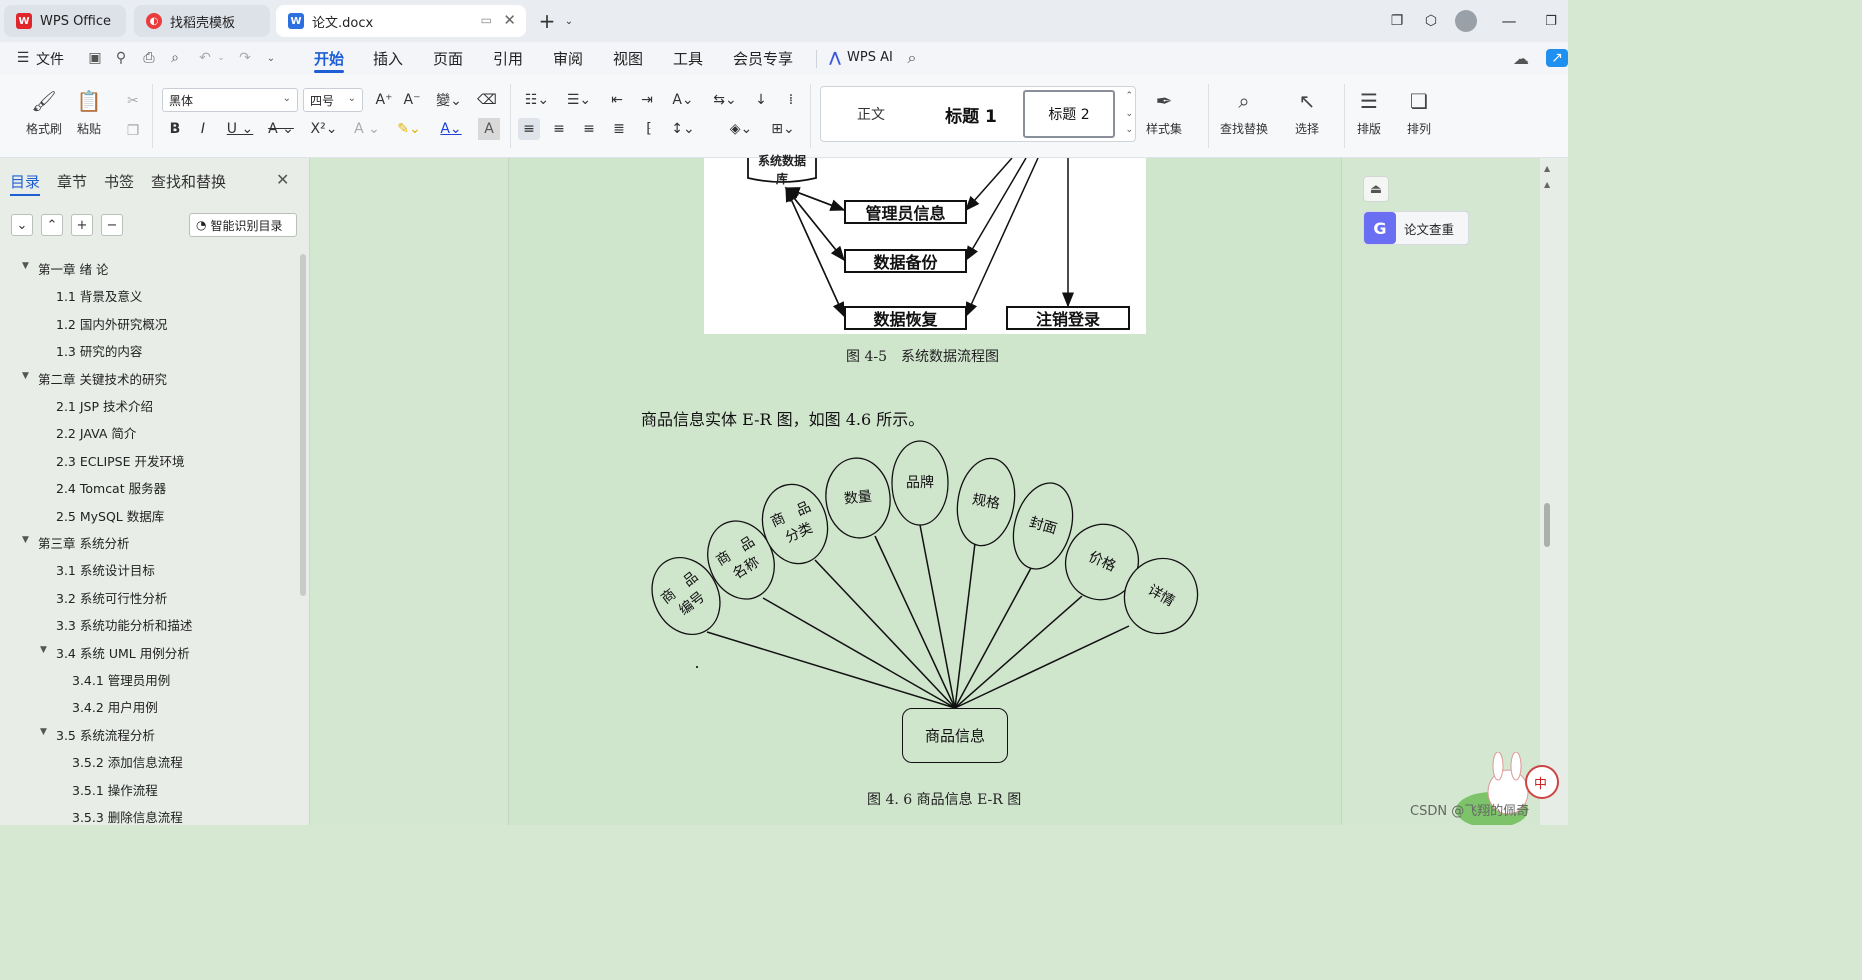 Image resolution: width=1862 pixels, height=980 pixels. What do you see at coordinates (1547, 525) in the screenshot?
I see `scrollbar-thumb` at bounding box center [1547, 525].